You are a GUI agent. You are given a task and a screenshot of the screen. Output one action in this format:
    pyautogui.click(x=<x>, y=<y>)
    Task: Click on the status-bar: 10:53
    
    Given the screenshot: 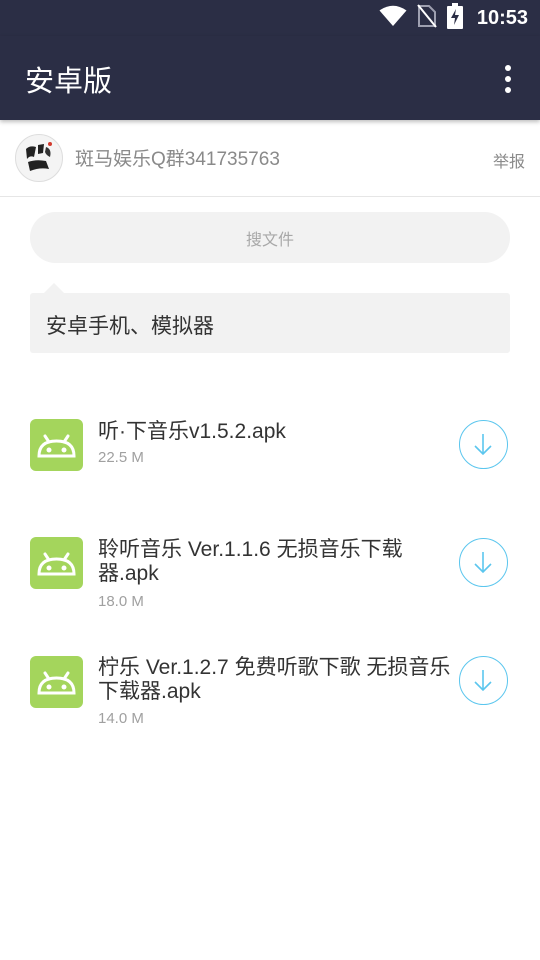 What is the action you would take?
    pyautogui.click(x=270, y=18)
    